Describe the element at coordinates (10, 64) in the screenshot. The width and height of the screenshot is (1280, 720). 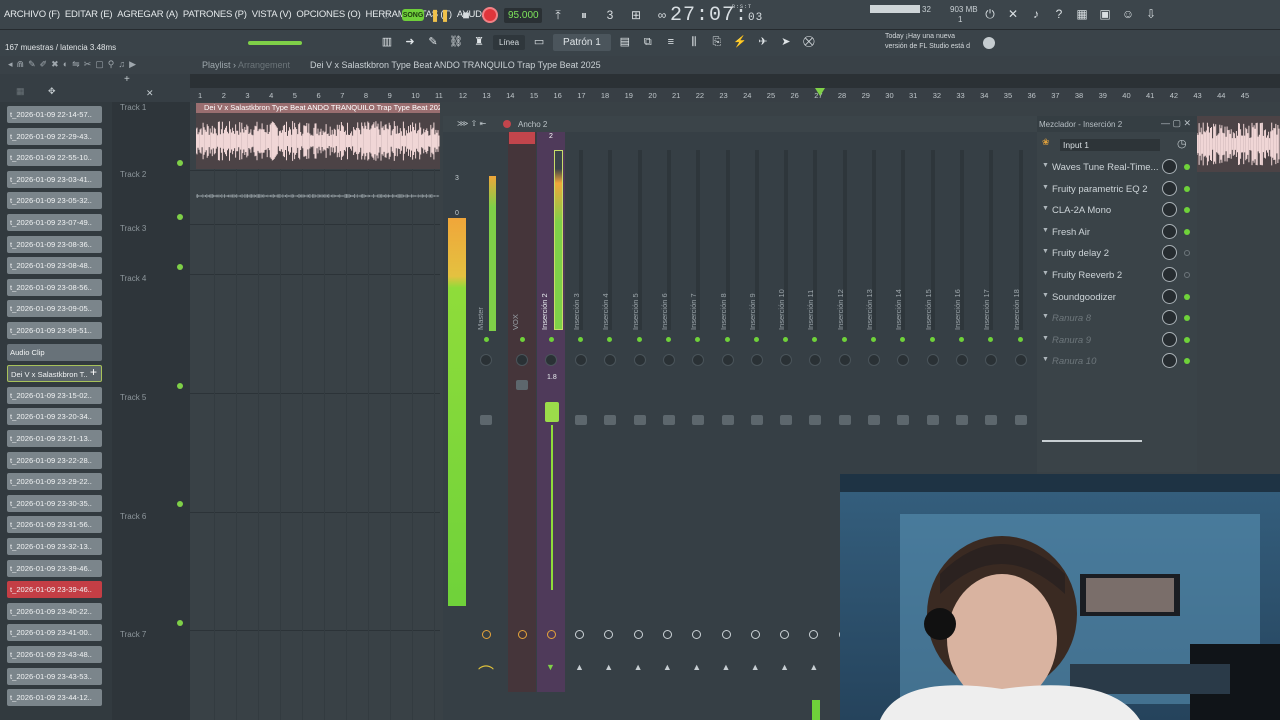
I see `arrow-left-icon: ◂` at that location.